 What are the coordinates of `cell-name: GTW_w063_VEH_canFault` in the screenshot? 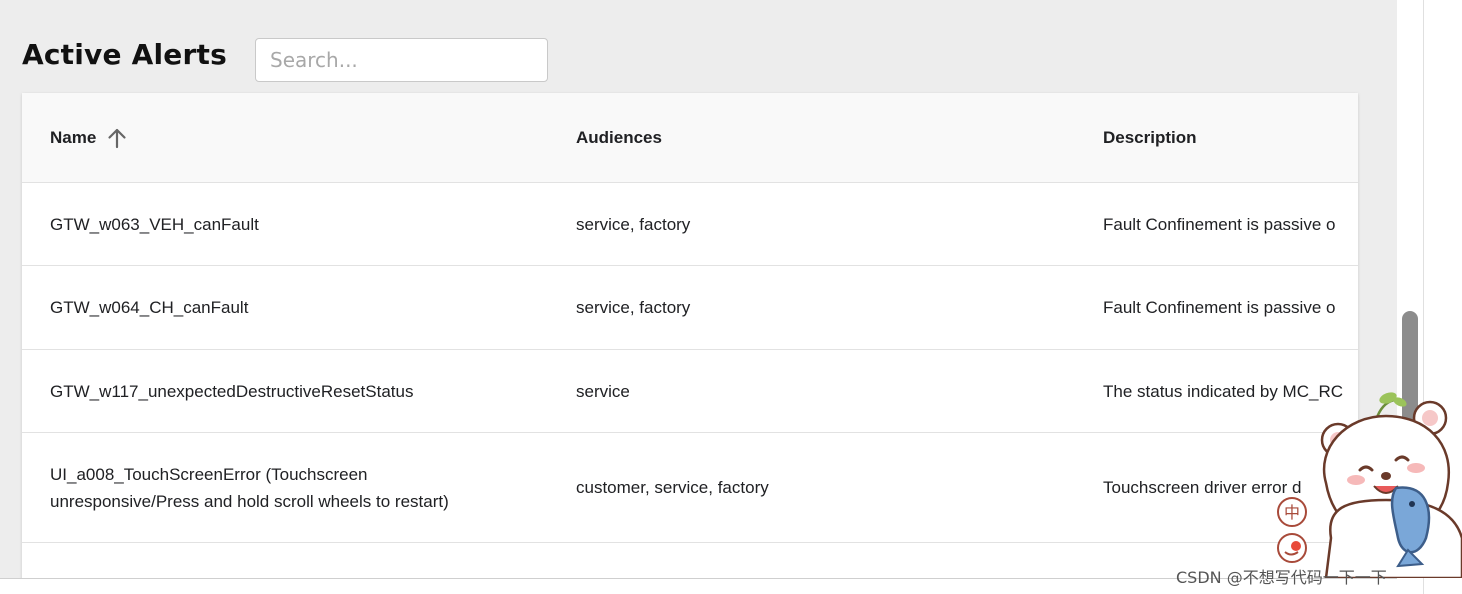 It's located at (154, 224).